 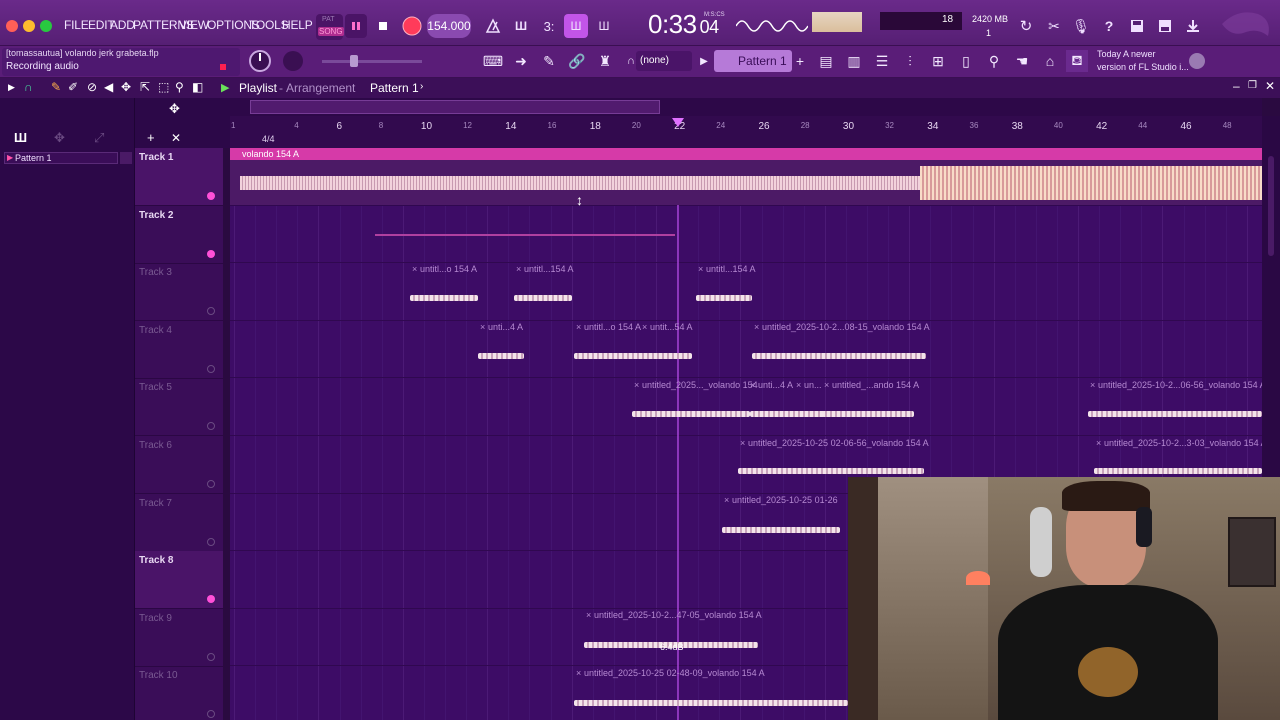 I want to click on metronome-button, so click(x=493, y=26).